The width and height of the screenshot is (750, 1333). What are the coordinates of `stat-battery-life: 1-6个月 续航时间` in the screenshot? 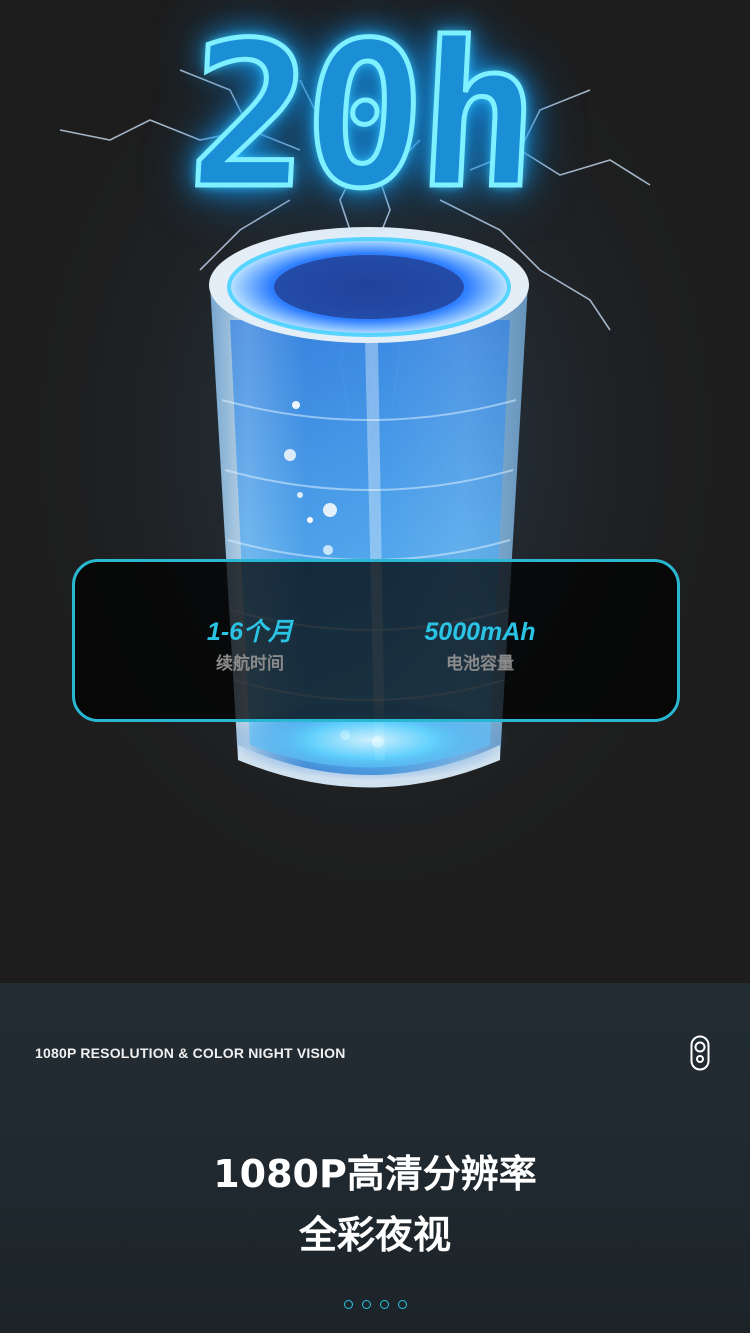 It's located at (250, 646).